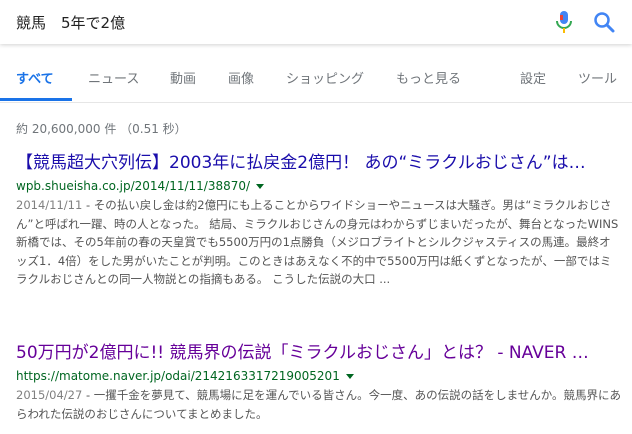 This screenshot has width=632, height=434. Describe the element at coordinates (325, 77) in the screenshot. I see `tab-shopping: ショッピング` at that location.